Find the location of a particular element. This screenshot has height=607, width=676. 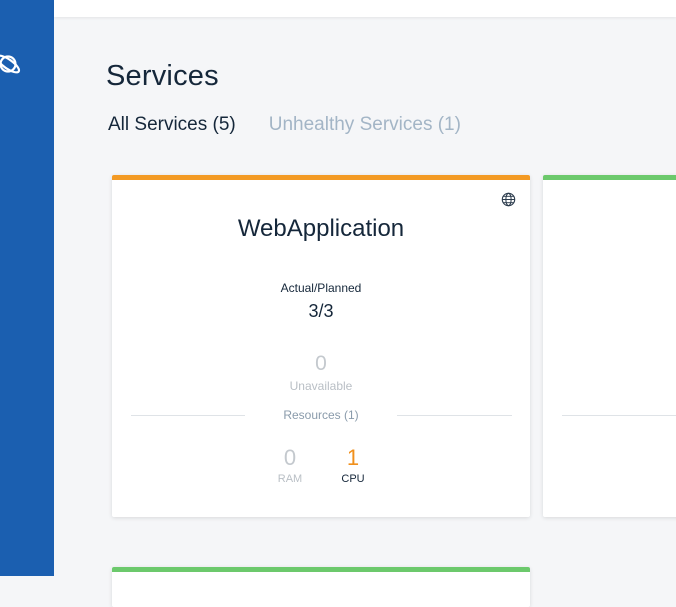

cpu-value: 1 is located at coordinates (353, 457).